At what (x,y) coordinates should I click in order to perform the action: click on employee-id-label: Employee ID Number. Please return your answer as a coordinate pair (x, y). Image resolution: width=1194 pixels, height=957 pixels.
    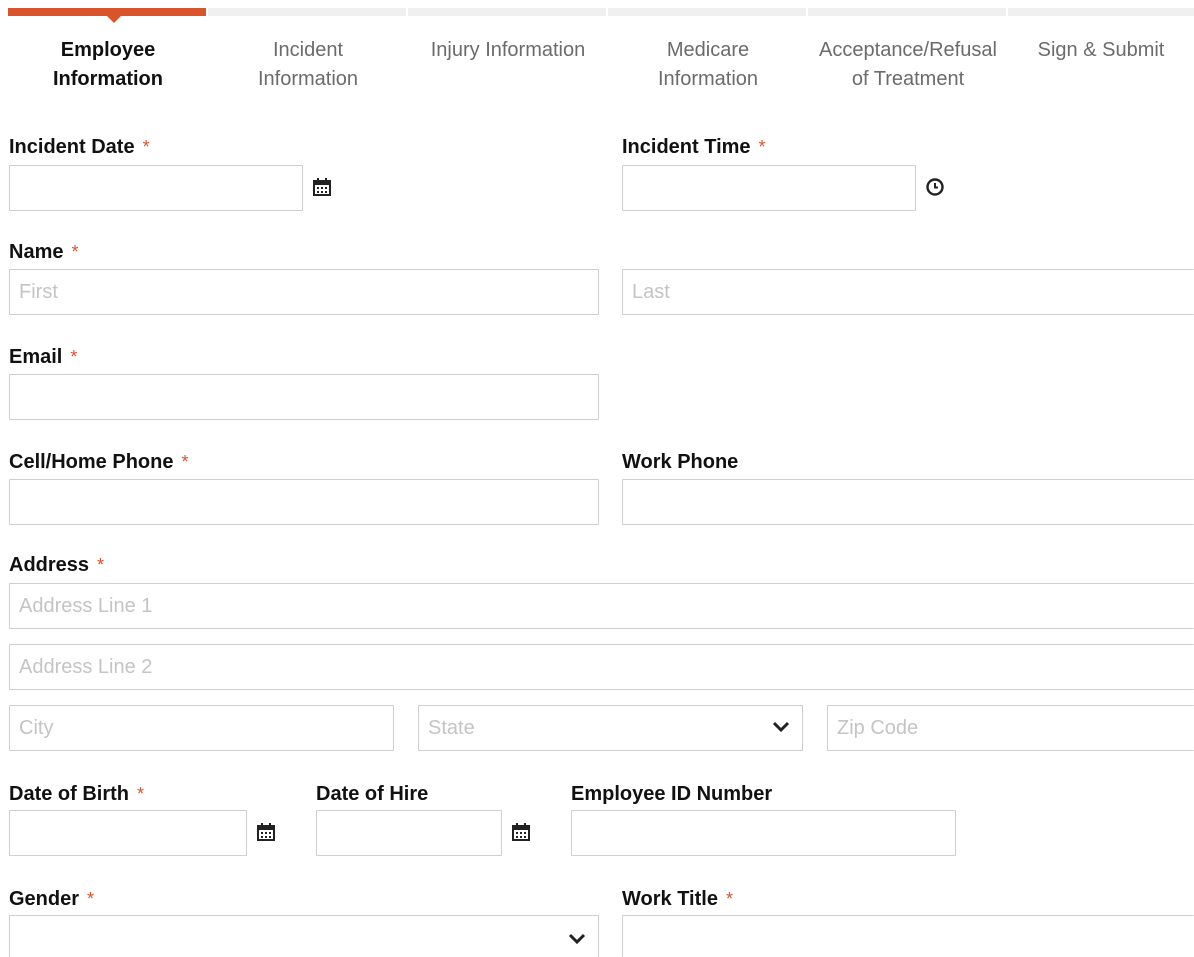
    Looking at the image, I should click on (672, 794).